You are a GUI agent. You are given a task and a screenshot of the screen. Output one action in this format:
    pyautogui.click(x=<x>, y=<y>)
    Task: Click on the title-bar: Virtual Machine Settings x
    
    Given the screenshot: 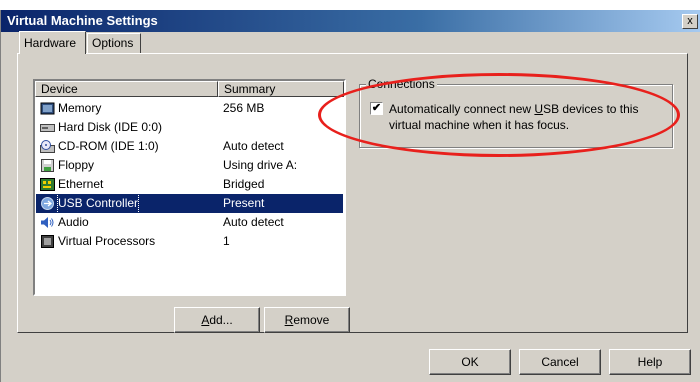 What is the action you would take?
    pyautogui.click(x=350, y=21)
    